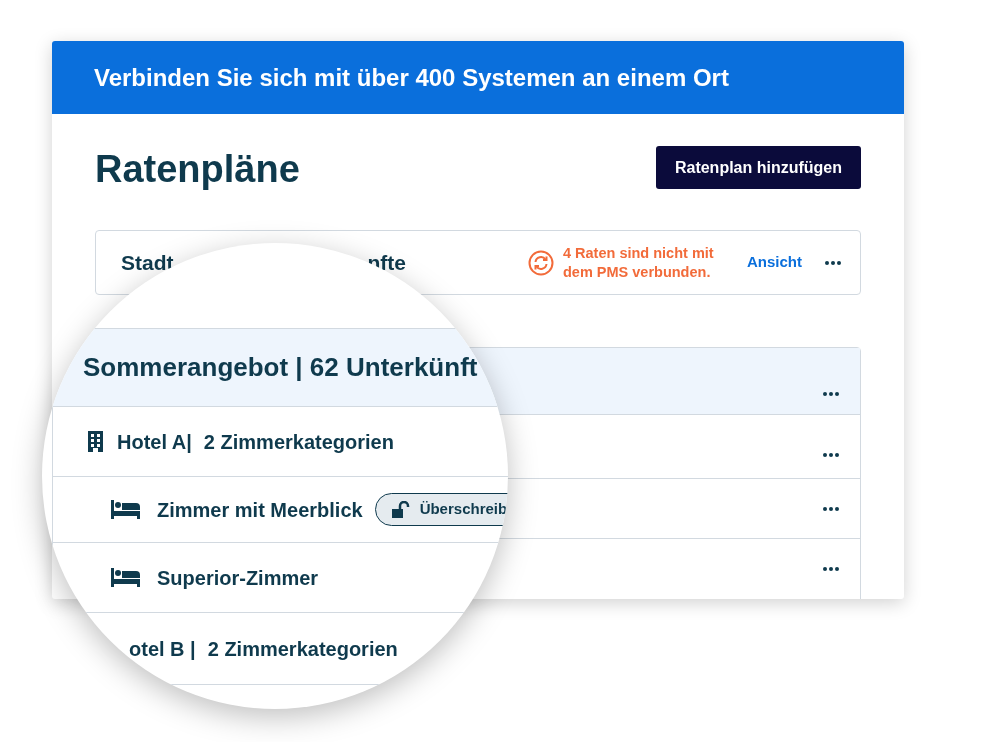 The image size is (1006, 742). Describe the element at coordinates (400, 509) in the screenshot. I see `unlock-icon` at that location.